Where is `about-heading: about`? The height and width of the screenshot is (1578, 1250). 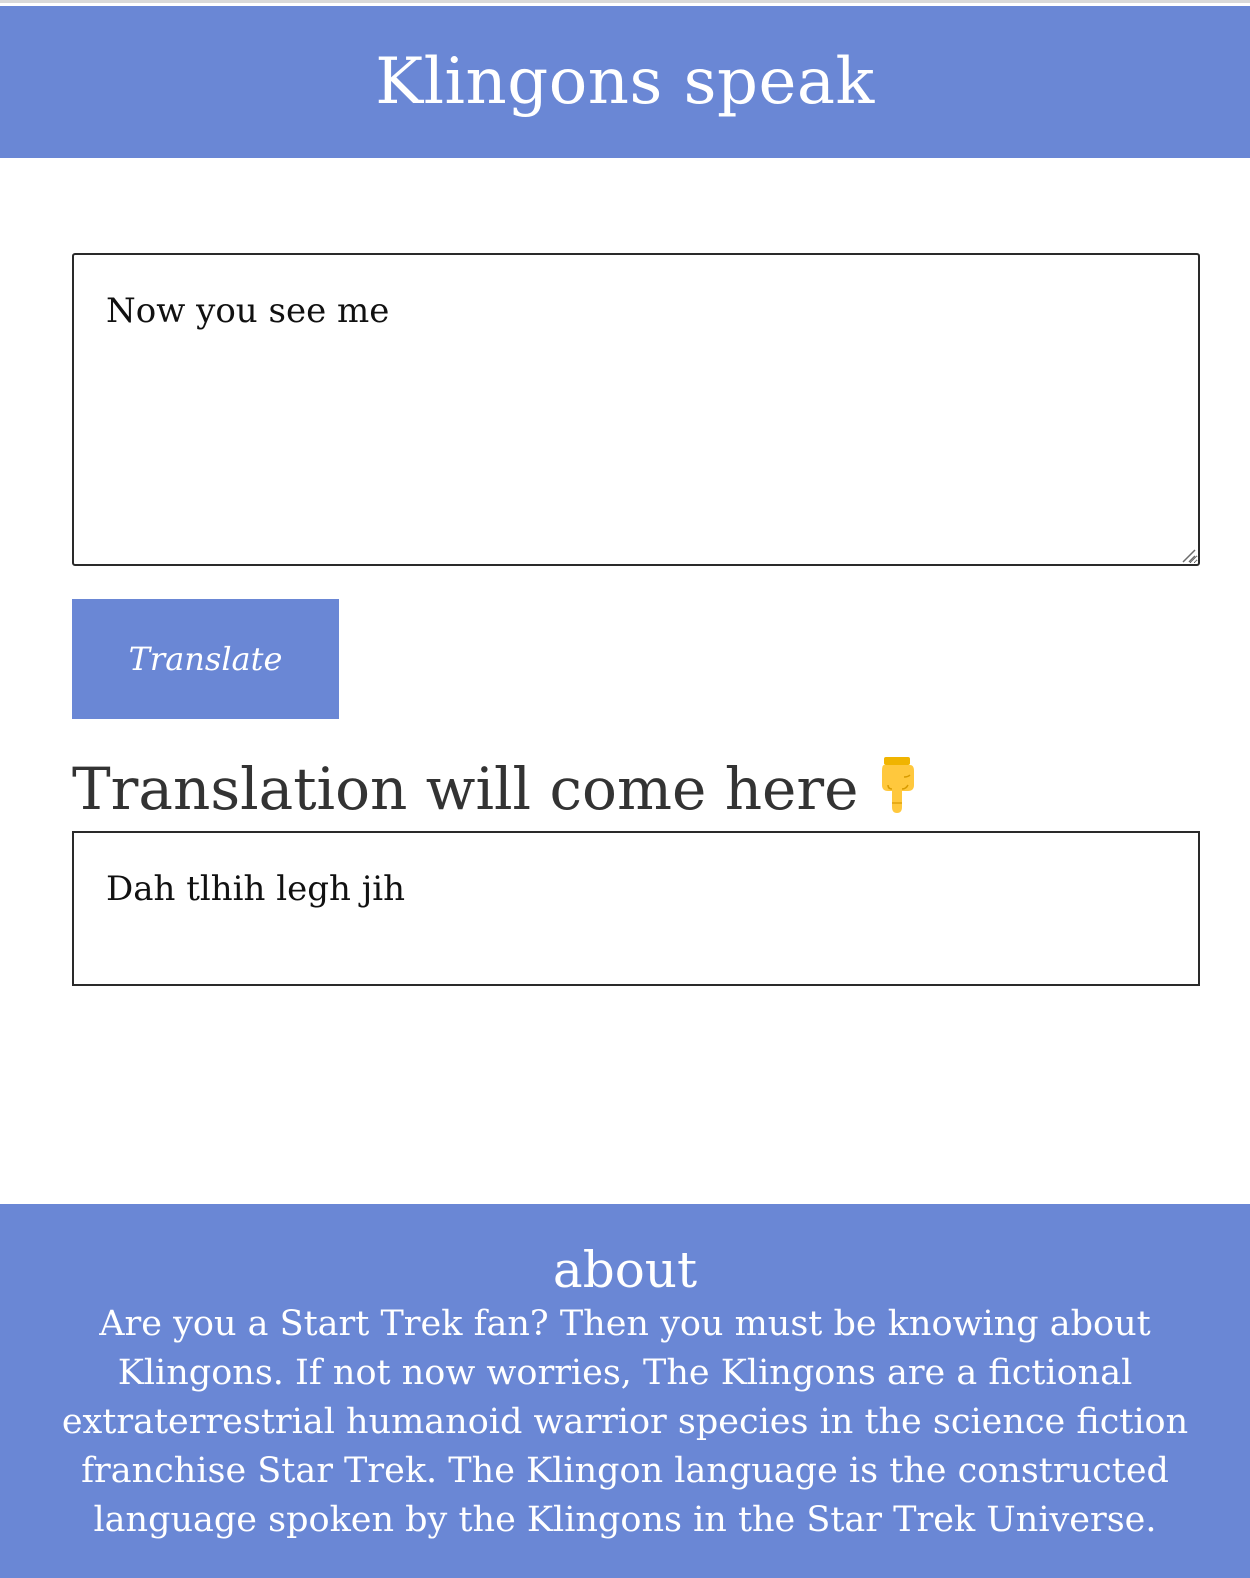
about-heading: about is located at coordinates (625, 1270).